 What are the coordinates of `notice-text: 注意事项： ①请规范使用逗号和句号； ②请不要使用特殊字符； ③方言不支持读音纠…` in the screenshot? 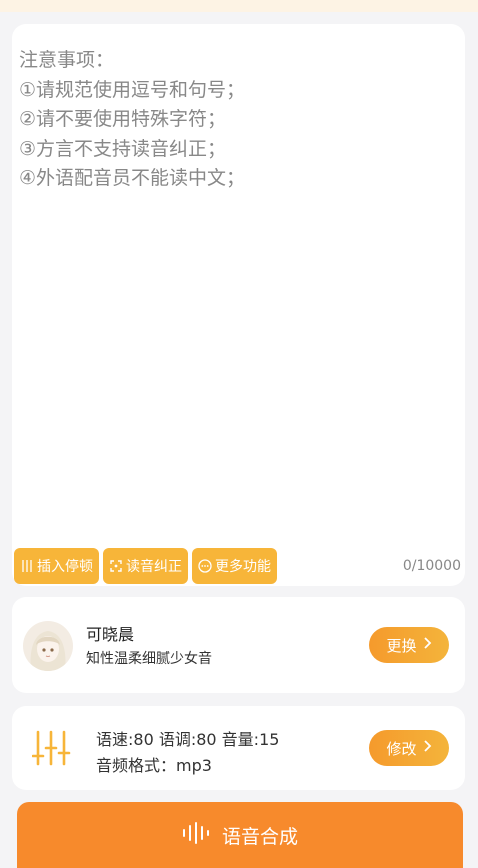 It's located at (132, 119).